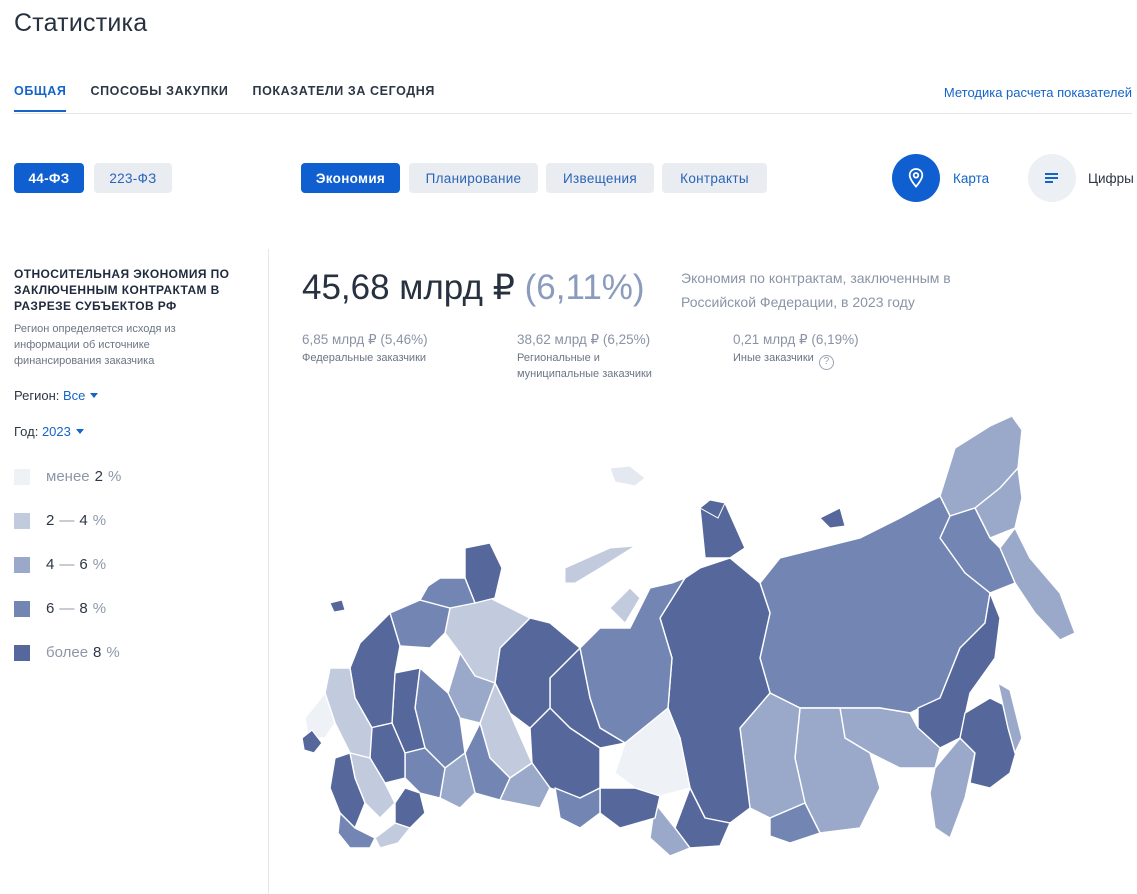 This screenshot has height=894, width=1137. I want to click on contracts-button: Контракты, so click(714, 178).